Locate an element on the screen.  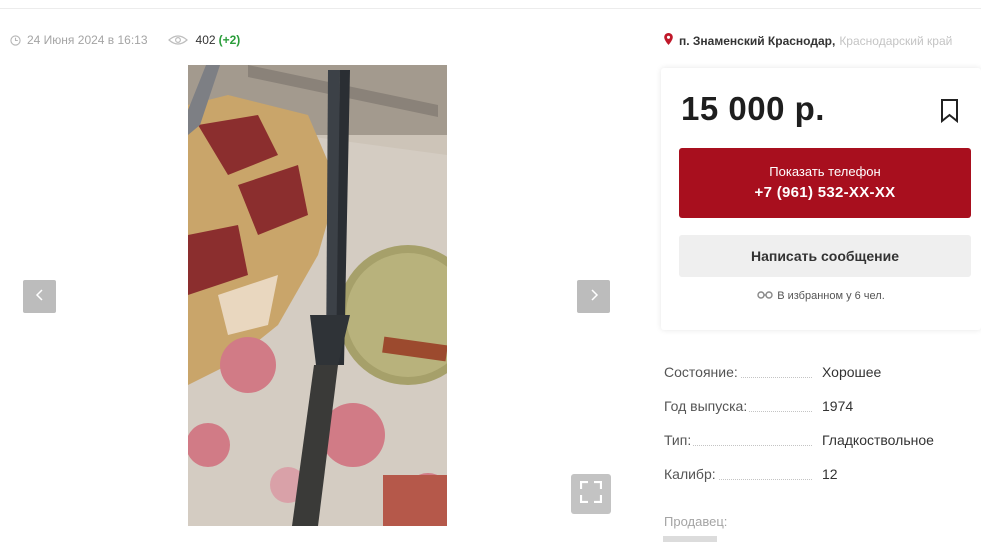
property-row: Состояние: Хорошее is located at coordinates (822, 379).